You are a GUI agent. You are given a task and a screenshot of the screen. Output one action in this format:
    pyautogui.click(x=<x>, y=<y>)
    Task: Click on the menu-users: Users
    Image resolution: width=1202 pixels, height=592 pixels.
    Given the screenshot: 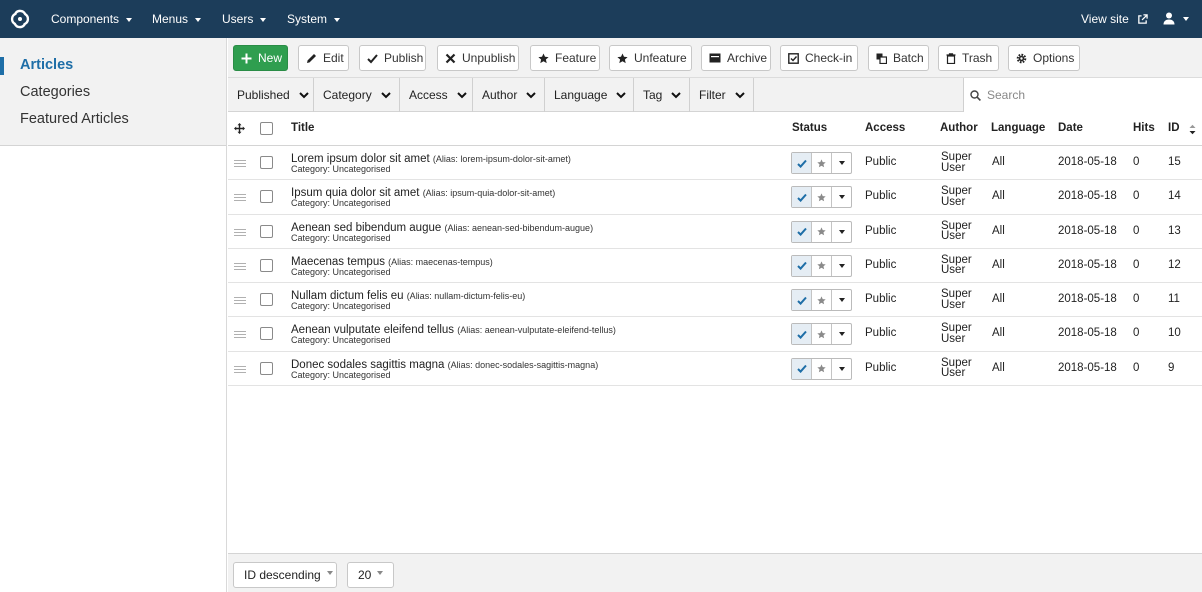 What is the action you would take?
    pyautogui.click(x=244, y=19)
    